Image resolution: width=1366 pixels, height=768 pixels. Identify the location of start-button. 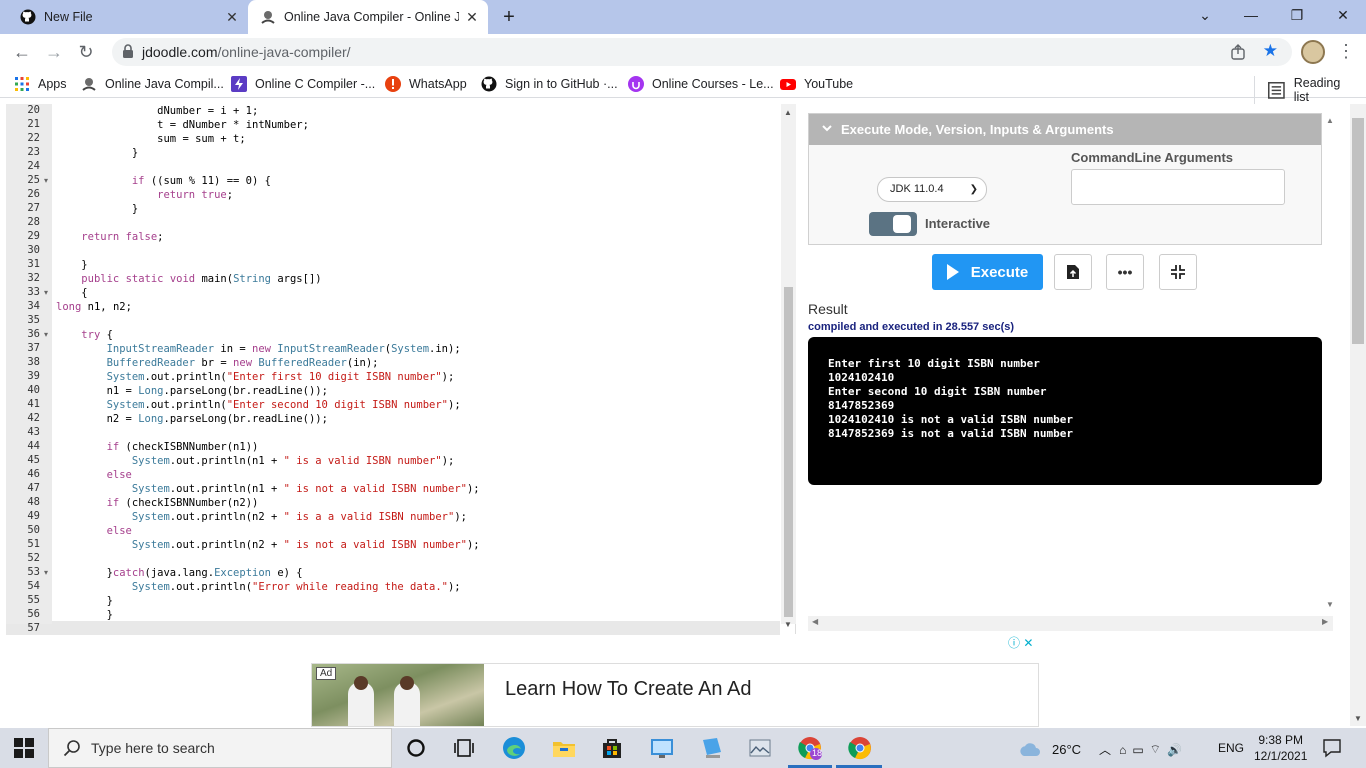
(24, 748).